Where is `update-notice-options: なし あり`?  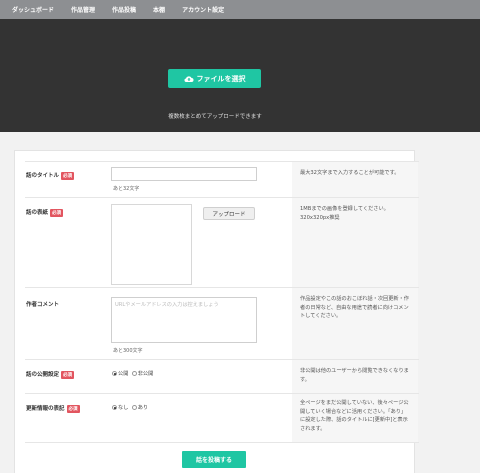
update-notice-options: なし あり is located at coordinates (130, 407).